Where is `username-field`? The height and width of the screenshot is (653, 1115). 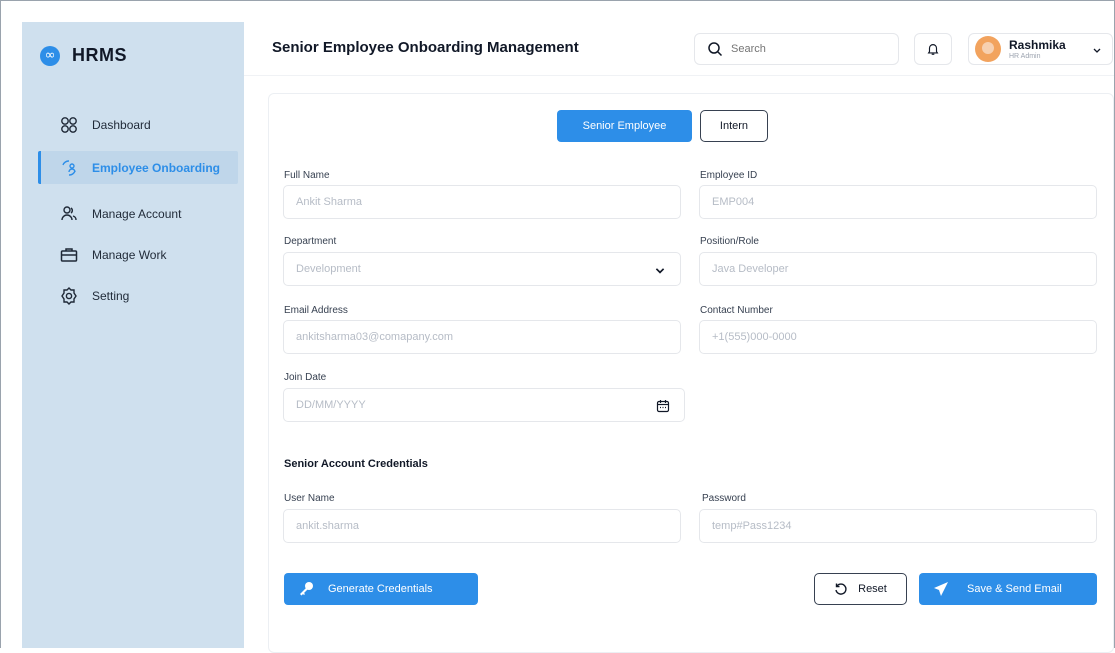
username-field is located at coordinates (482, 526).